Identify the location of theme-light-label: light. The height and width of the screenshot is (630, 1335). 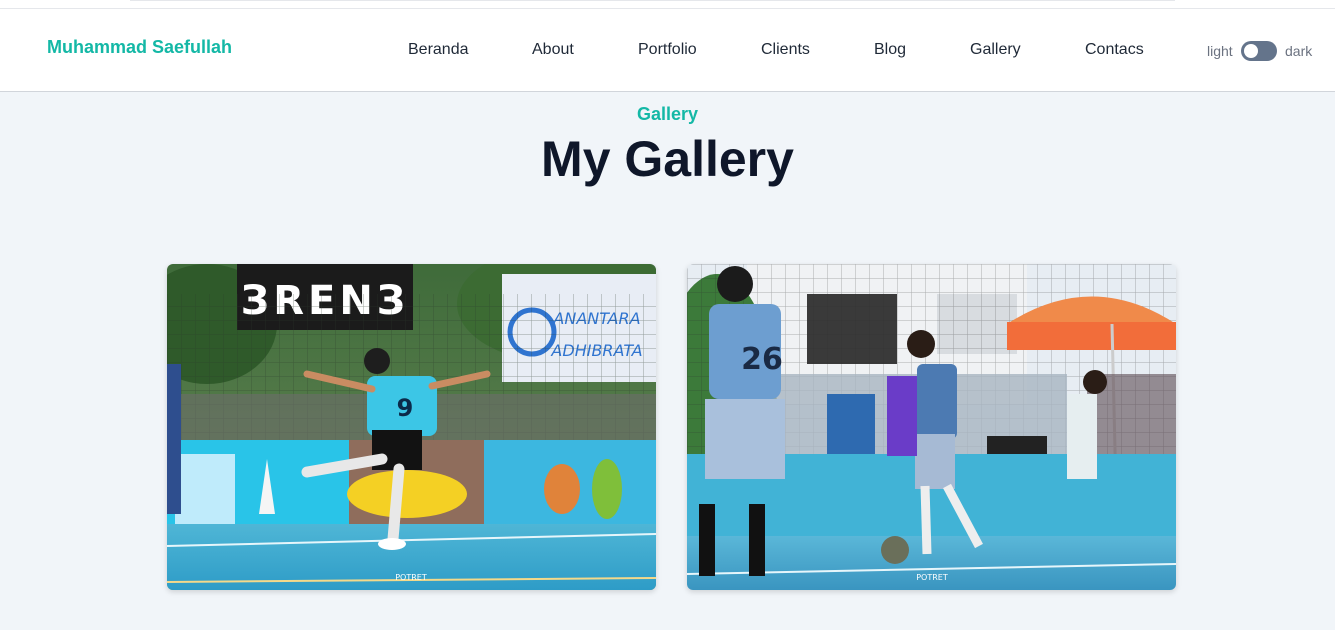
(1220, 51).